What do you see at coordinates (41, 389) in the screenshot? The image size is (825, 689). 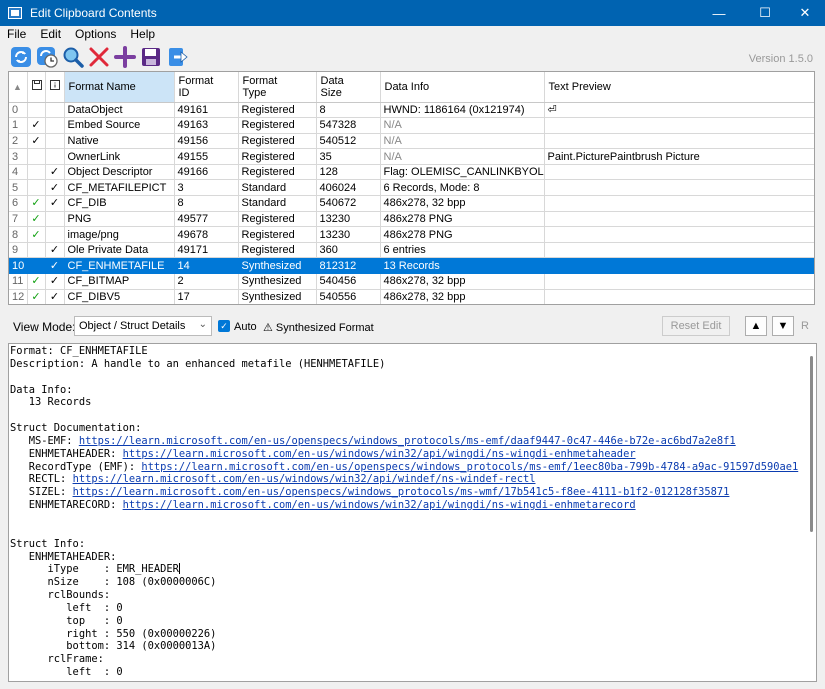 I see `detail-line: Data Info:` at bounding box center [41, 389].